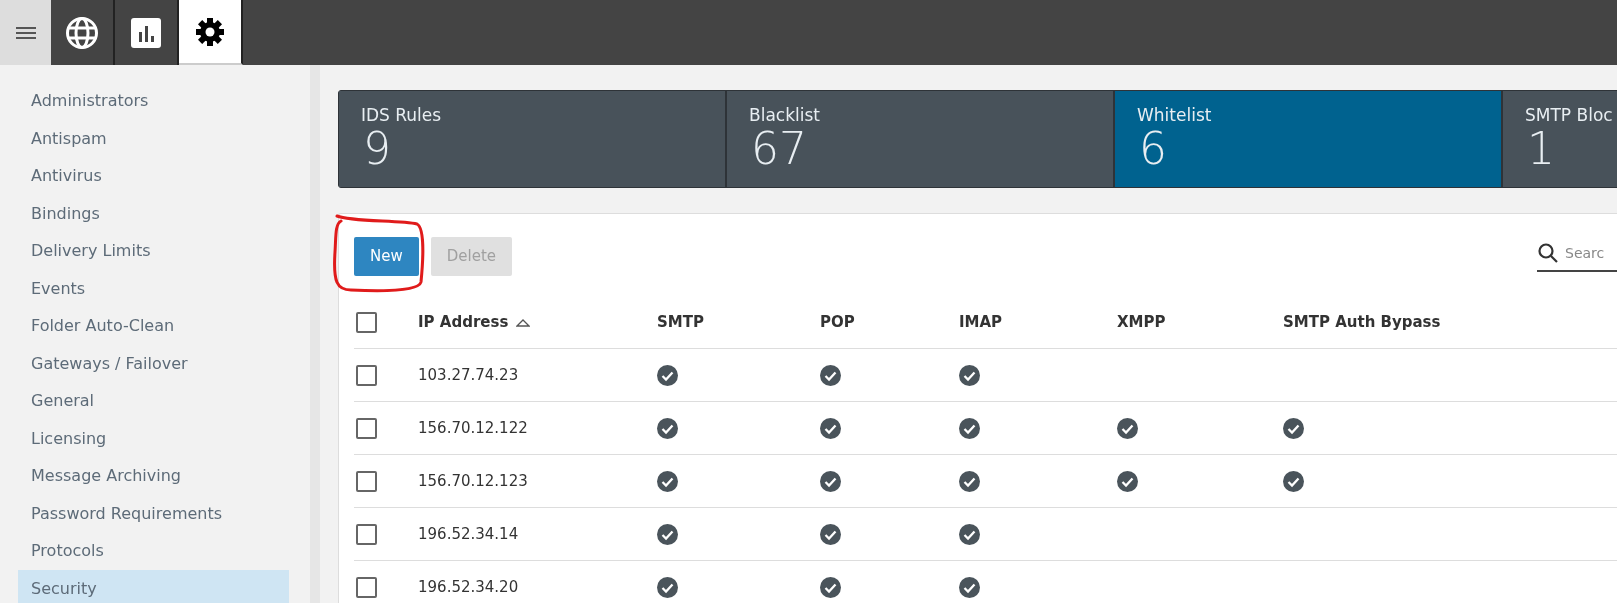 This screenshot has width=1617, height=603. What do you see at coordinates (153, 288) in the screenshot?
I see `sidebar-item: Events` at bounding box center [153, 288].